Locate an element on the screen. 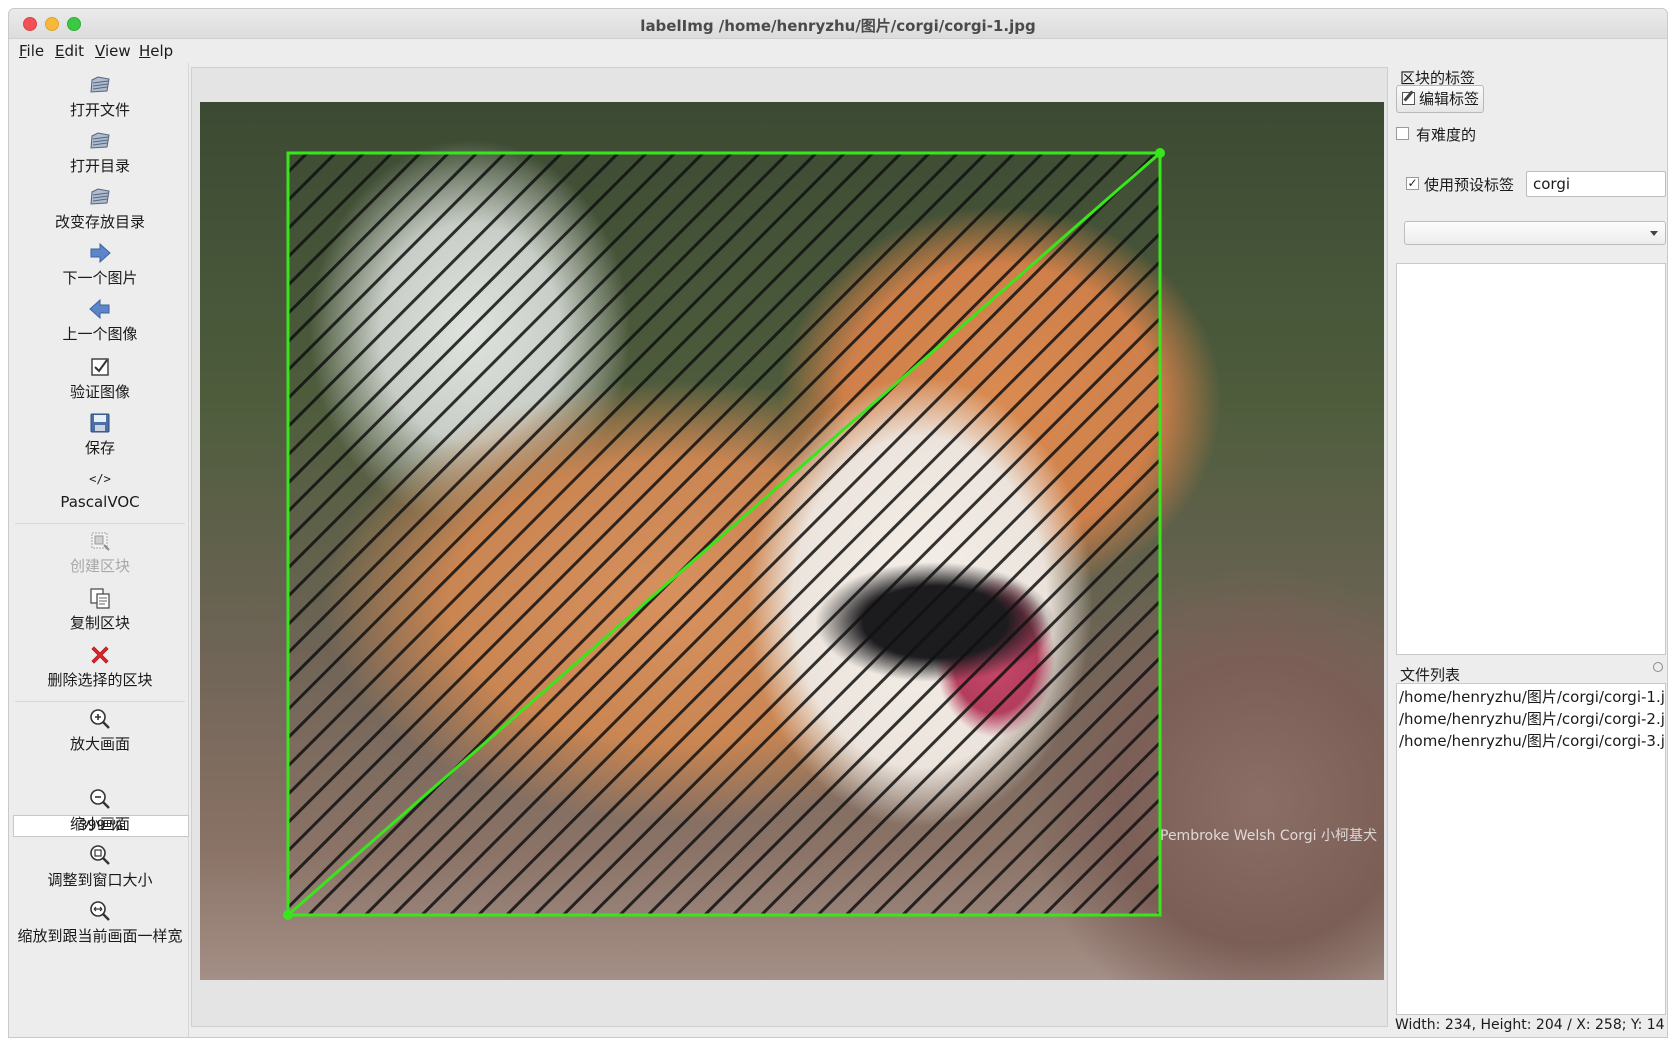  default-label-input: corgi is located at coordinates (1596, 184).